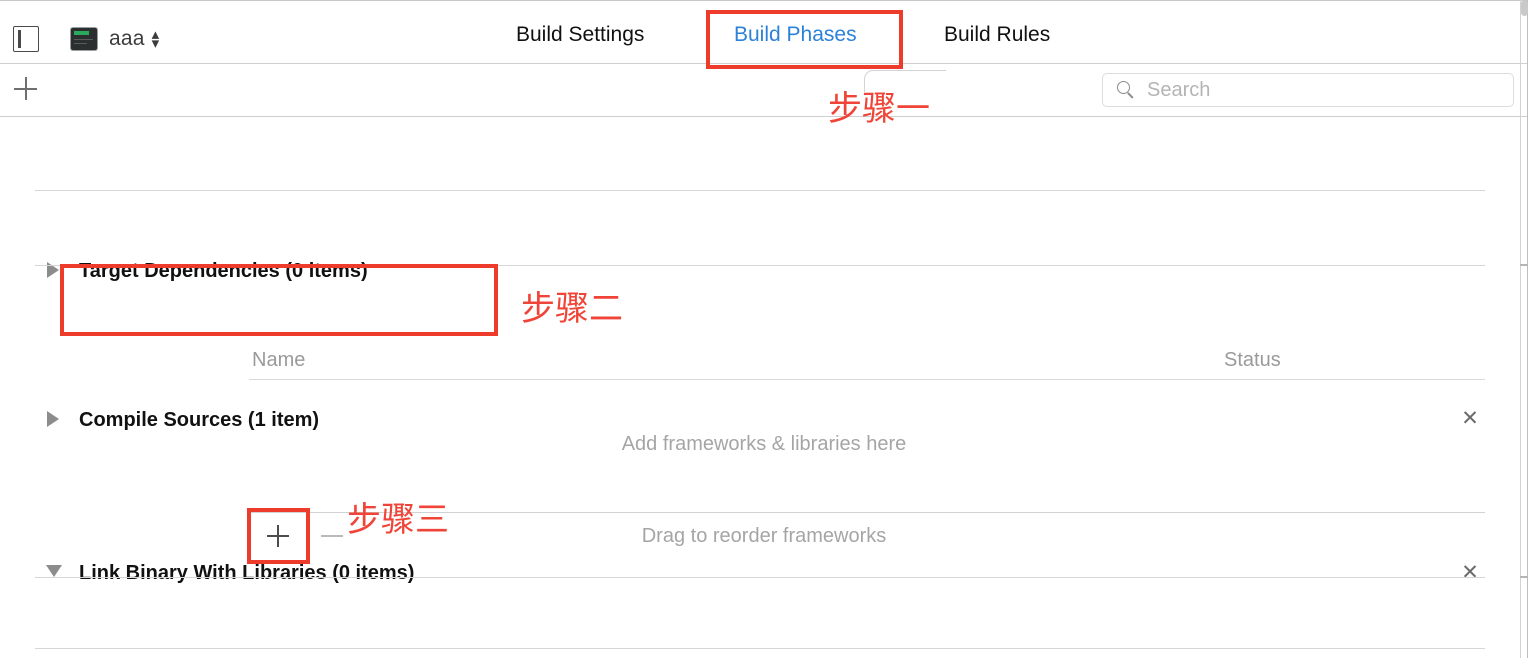  What do you see at coordinates (1520, 329) in the screenshot?
I see `scrollbar-gutter-line` at bounding box center [1520, 329].